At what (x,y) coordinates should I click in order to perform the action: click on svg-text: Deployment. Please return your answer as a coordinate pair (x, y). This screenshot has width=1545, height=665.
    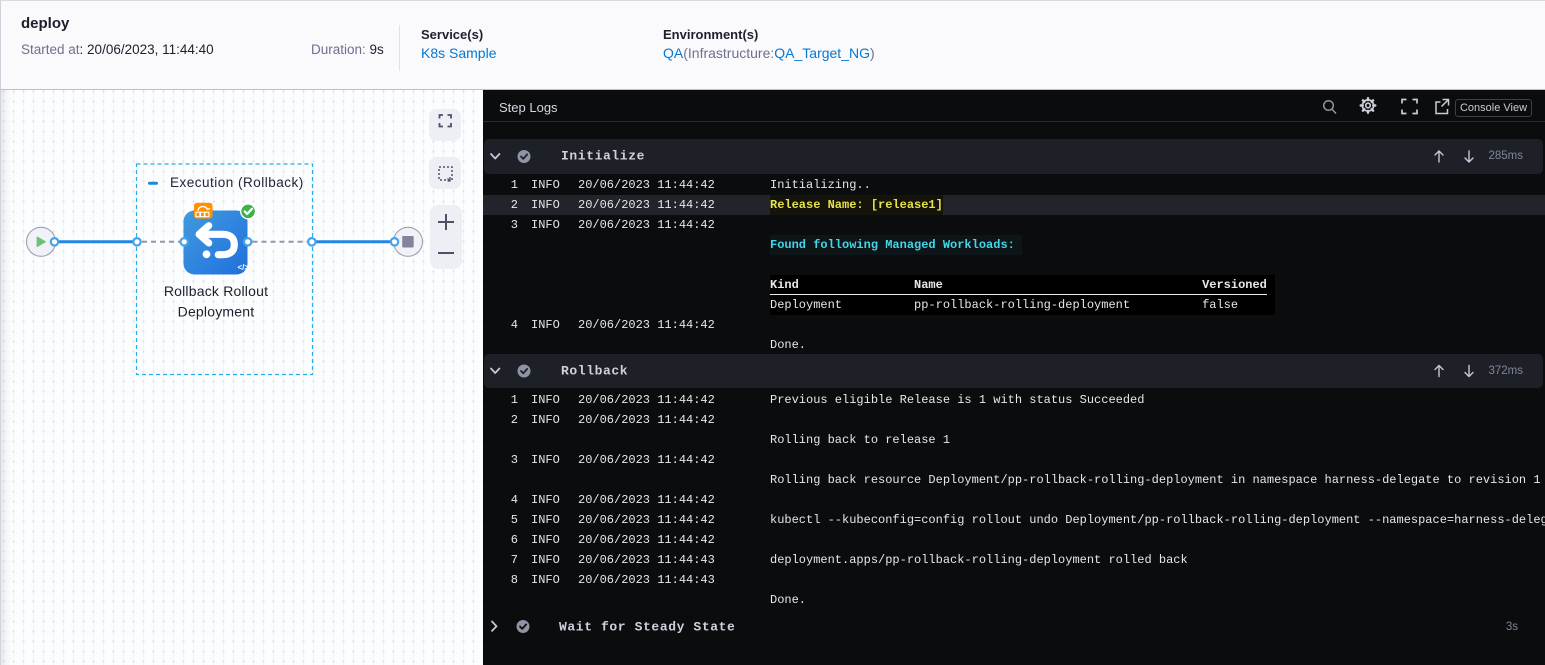
    Looking at the image, I should click on (216, 311).